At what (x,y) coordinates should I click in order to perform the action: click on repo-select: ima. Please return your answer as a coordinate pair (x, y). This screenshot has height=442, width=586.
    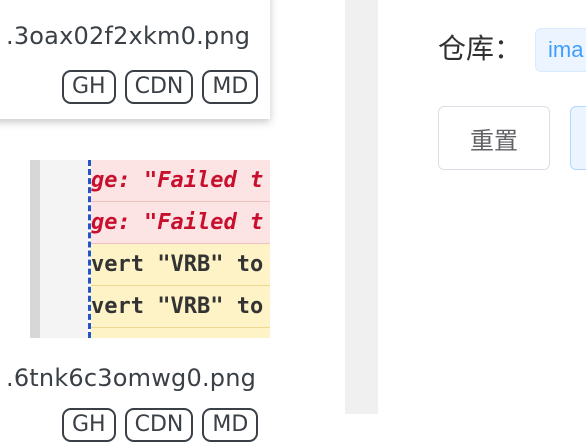
    Looking at the image, I should click on (560, 50).